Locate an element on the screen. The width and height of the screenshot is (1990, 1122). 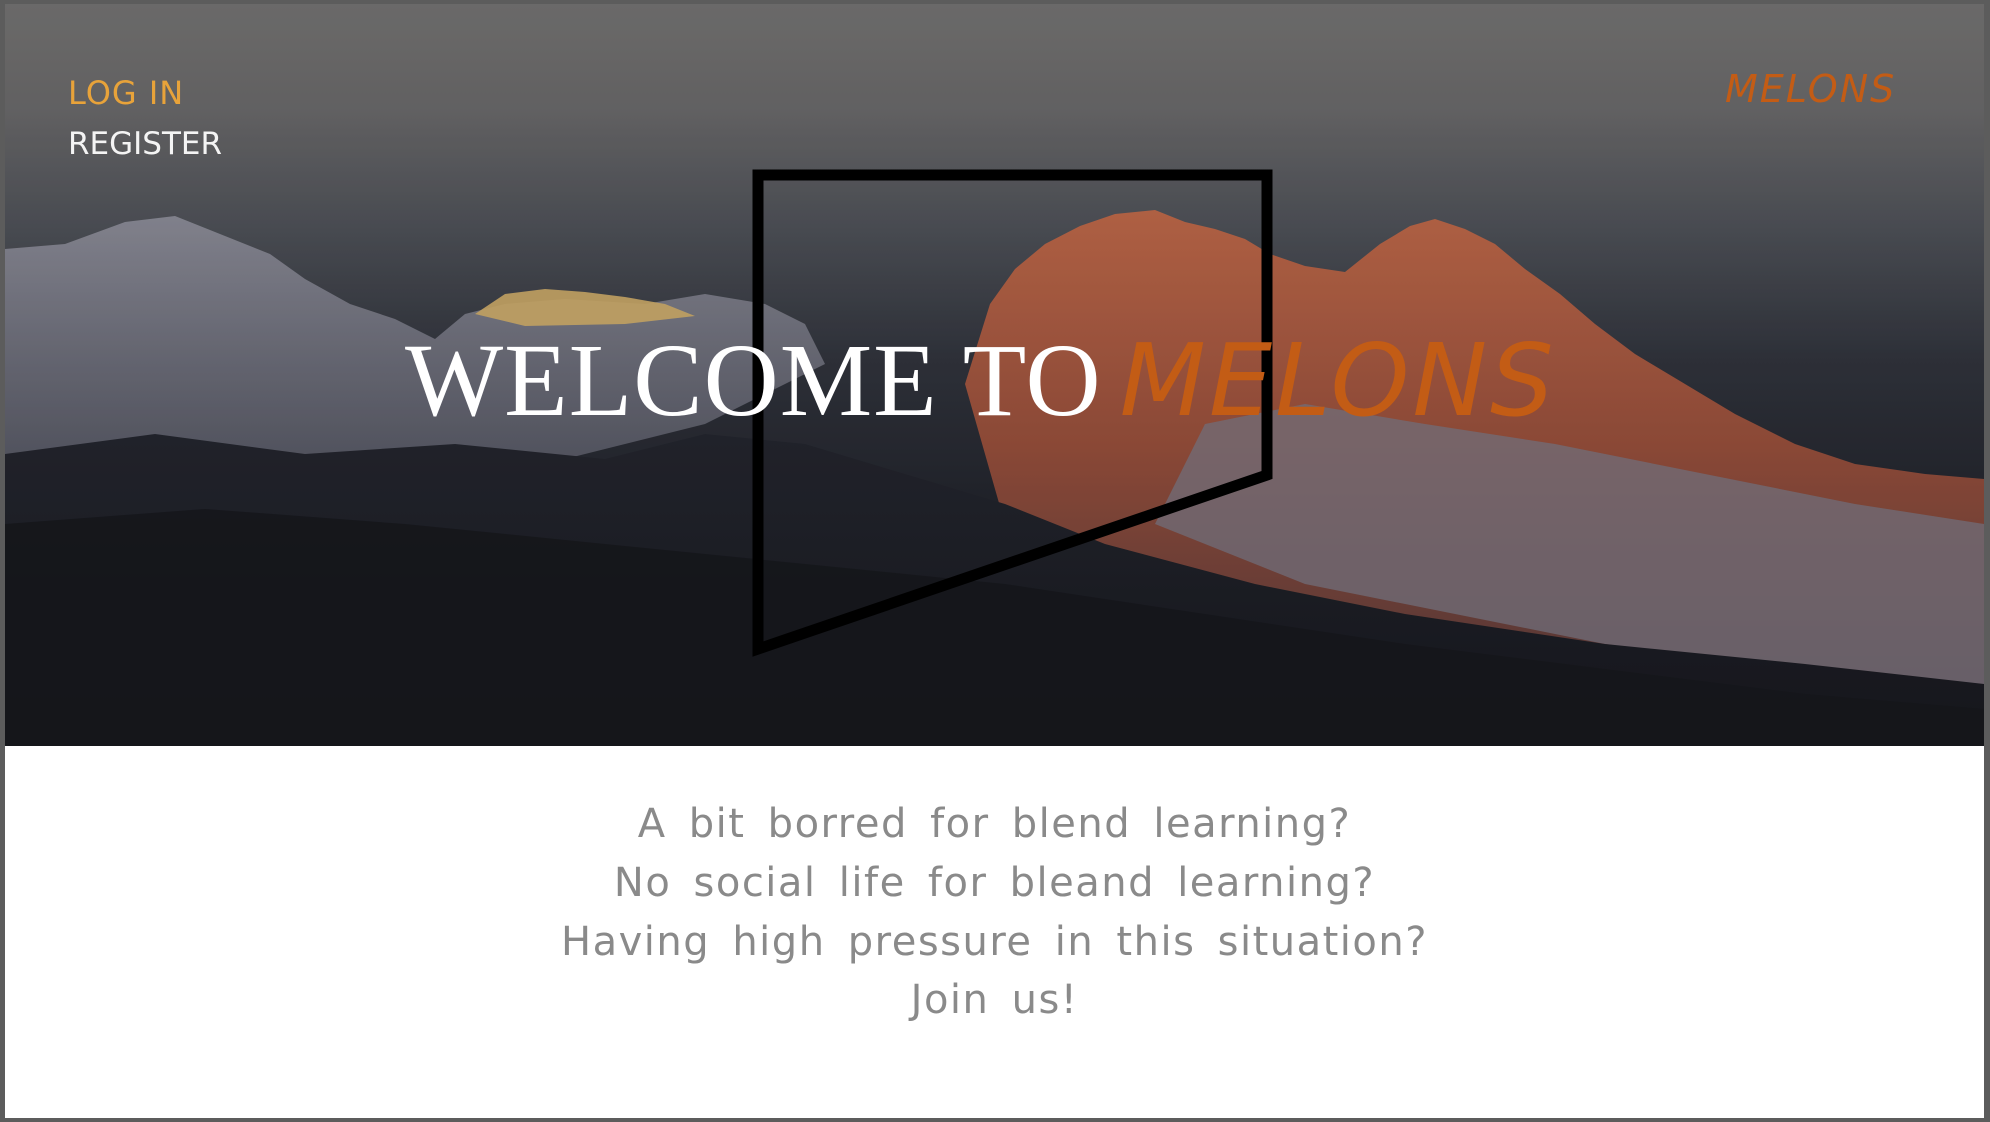
hero-welcome-text: WELCOME TO is located at coordinates (753, 380).